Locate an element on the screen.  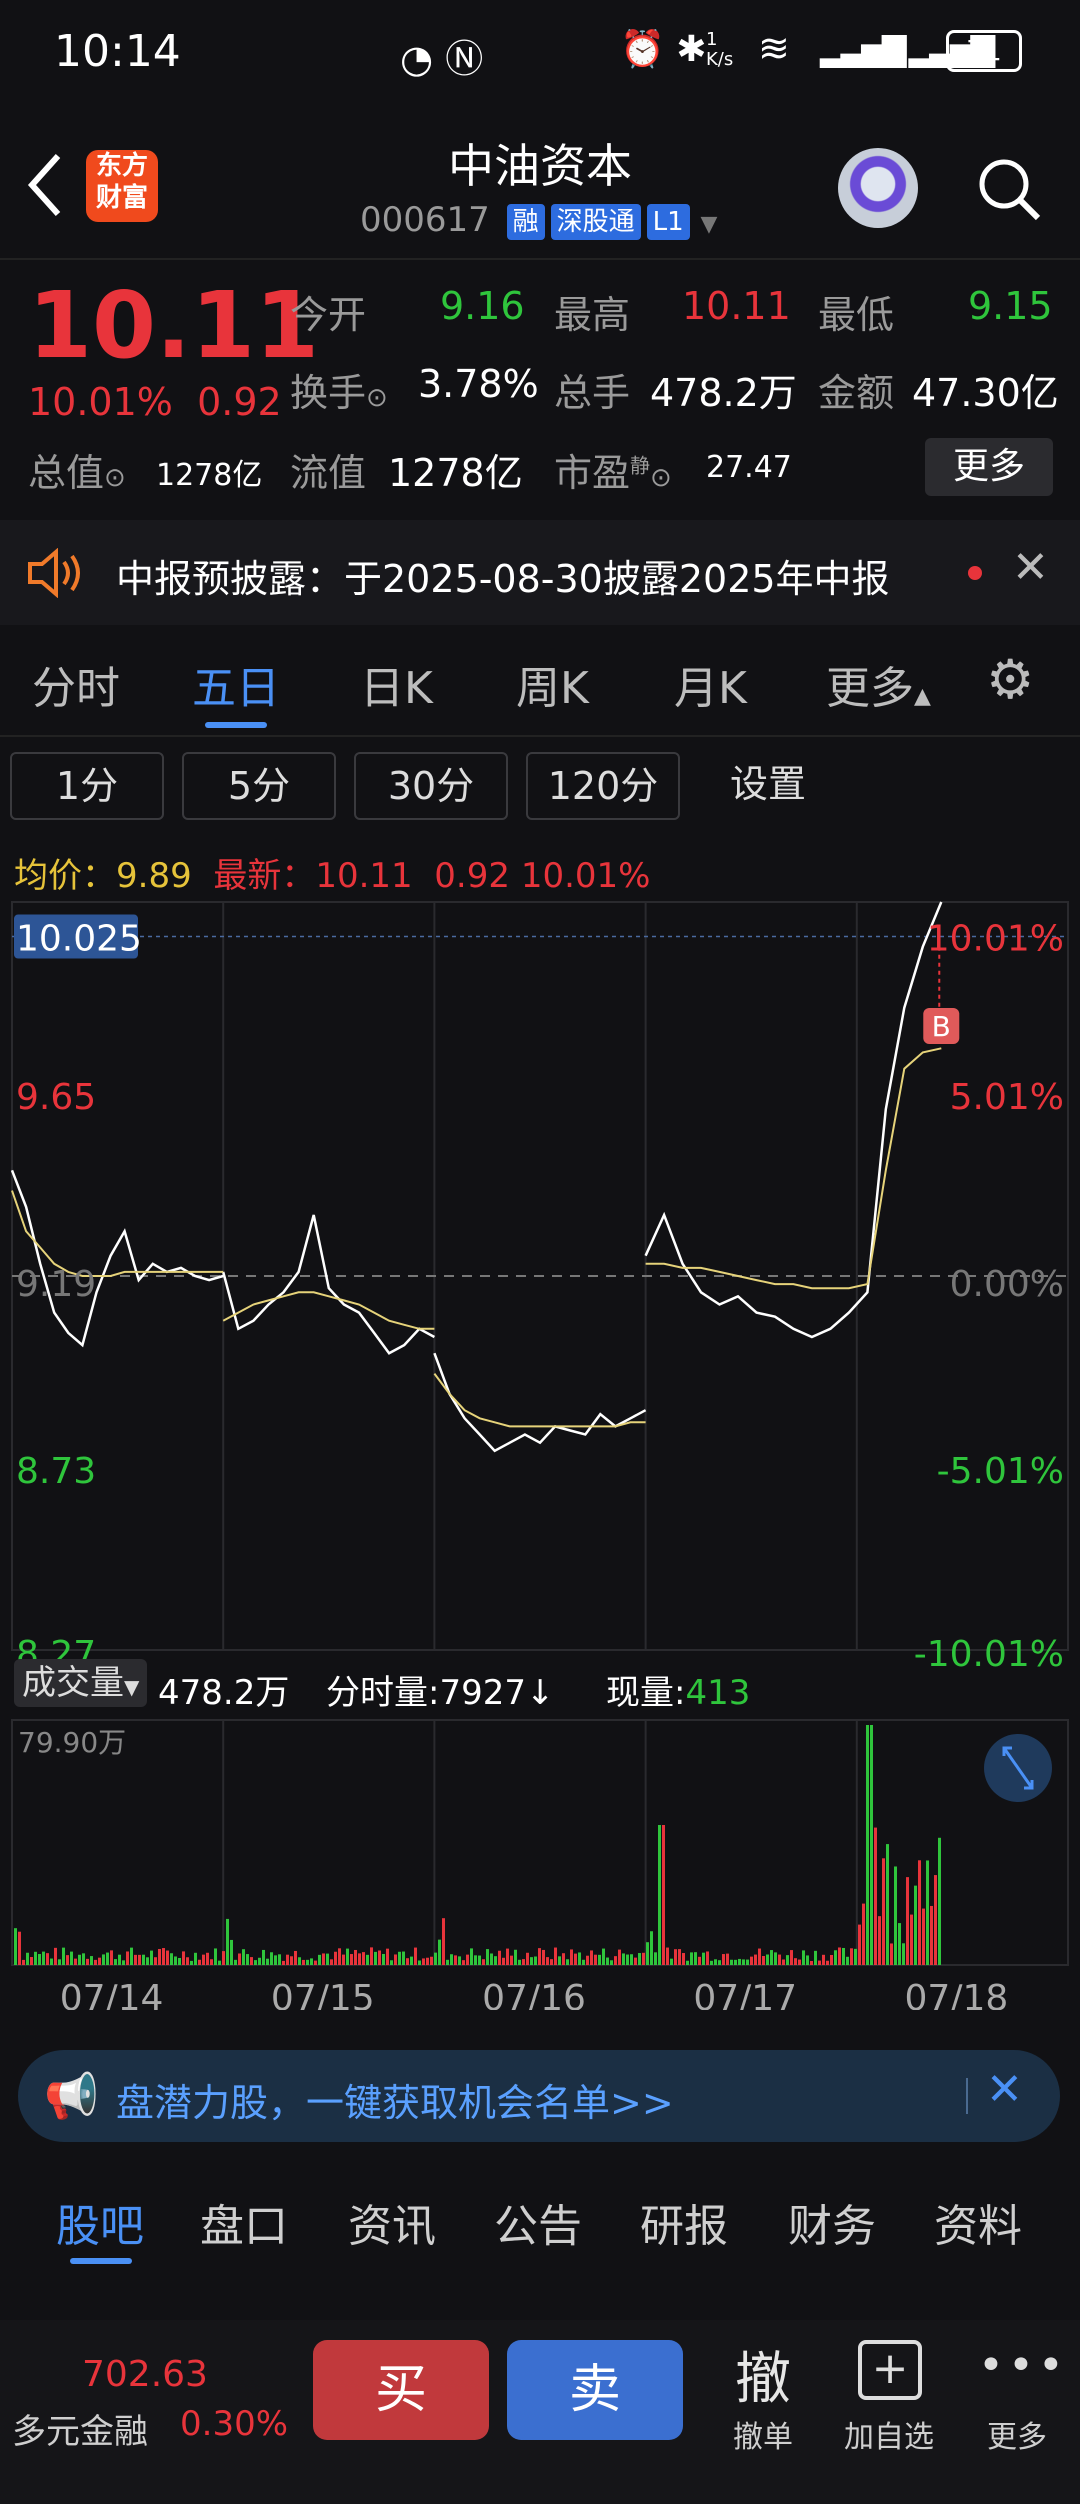
cancel-order-label: 撤单 is located at coordinates (763, 2434).